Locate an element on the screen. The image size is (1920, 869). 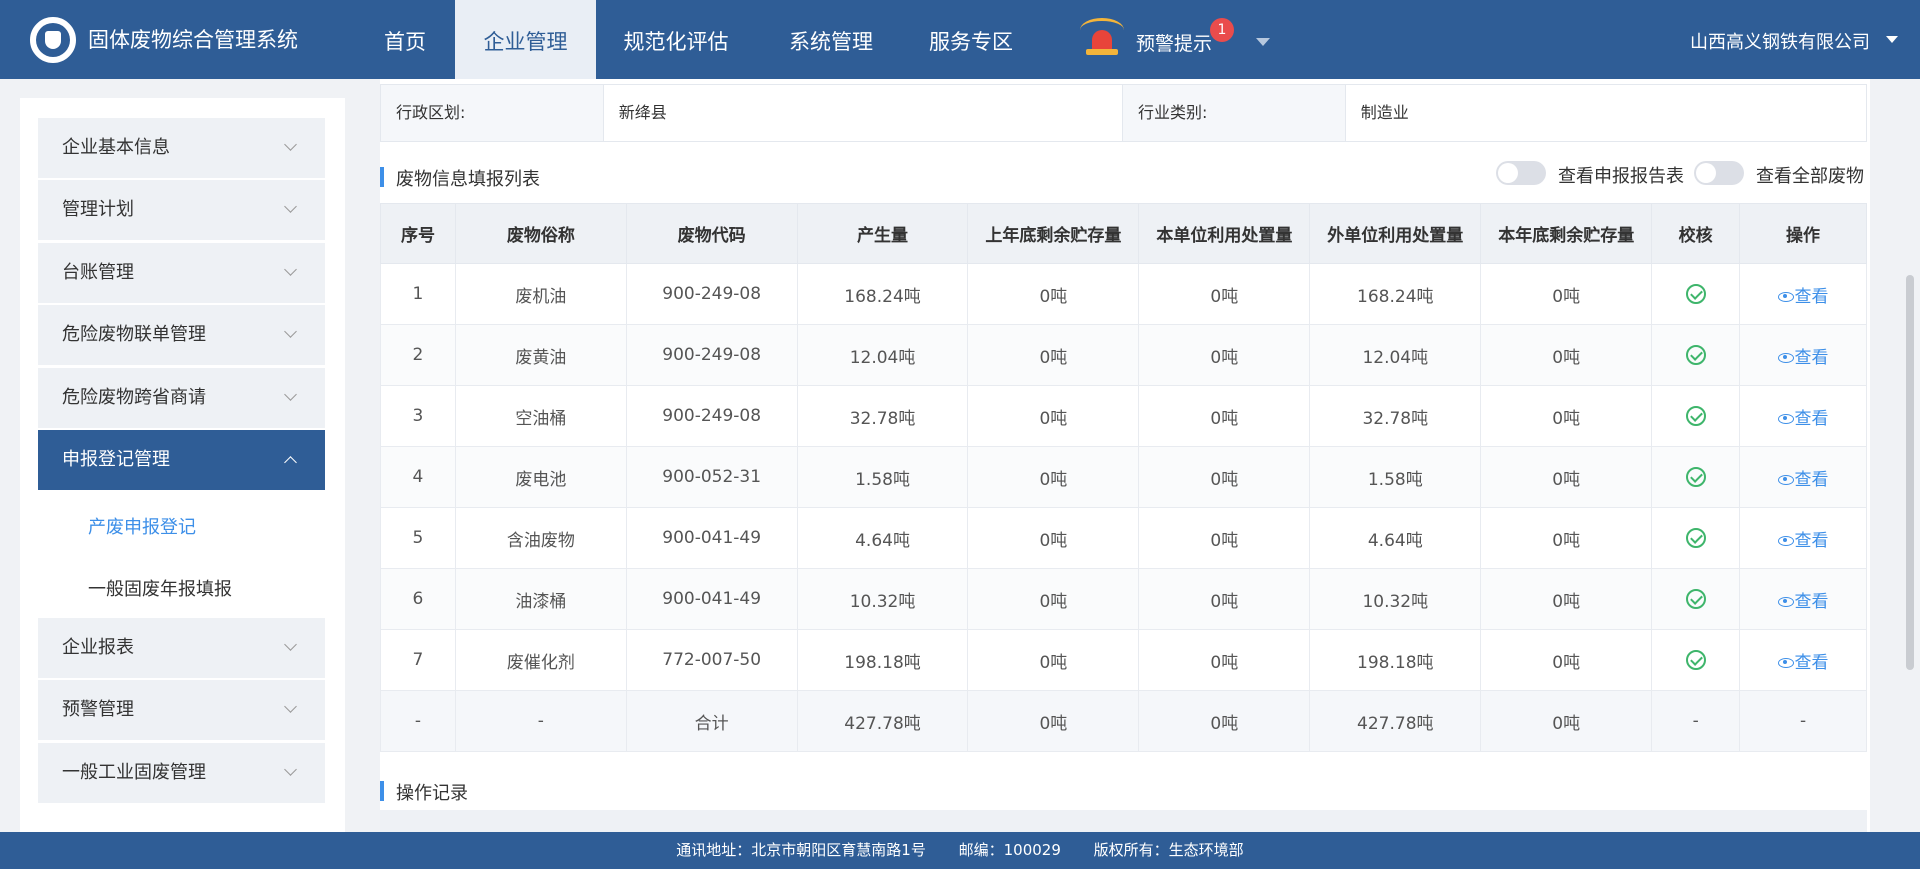
table-row: 3 空油桶 900-249-08 32.78吨 0吨 0吨 32.78吨 0吨 查看 is located at coordinates (1123, 416).